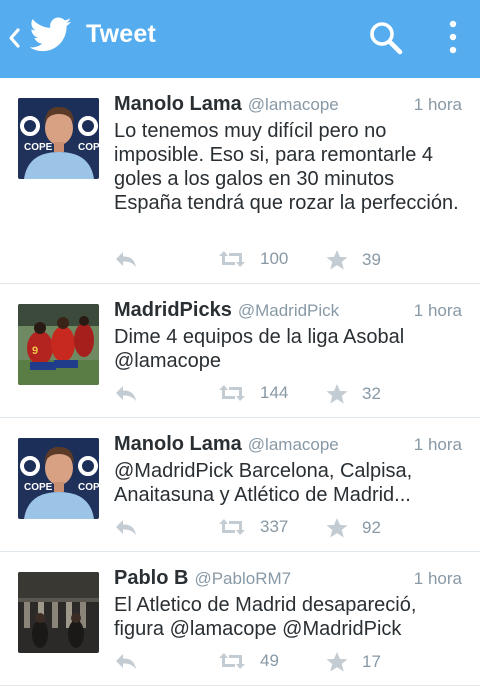 This screenshot has height=686, width=480. I want to click on author-name: MadridPicks, so click(173, 310).